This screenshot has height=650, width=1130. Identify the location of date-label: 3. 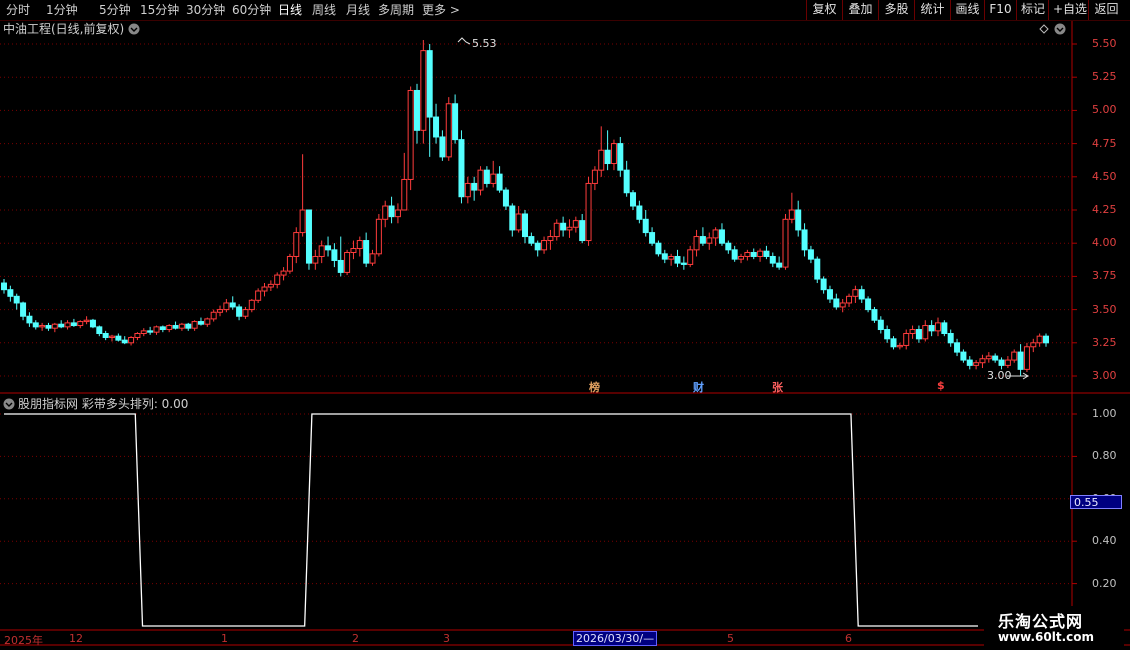
(446, 638).